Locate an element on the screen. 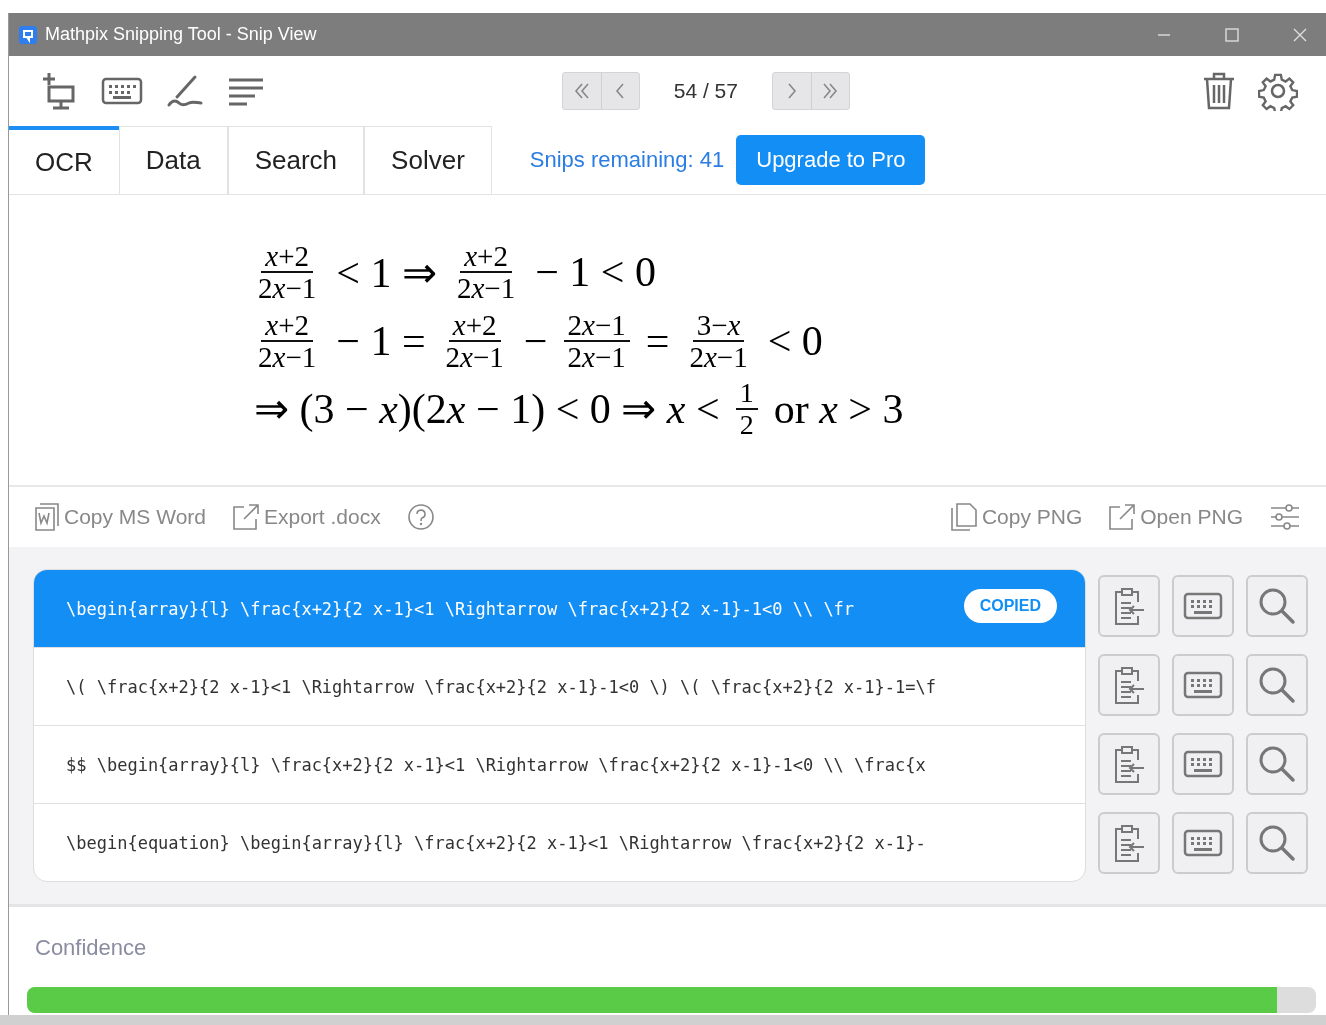 This screenshot has height=1025, width=1326. math-expression: = is located at coordinates (657, 341).